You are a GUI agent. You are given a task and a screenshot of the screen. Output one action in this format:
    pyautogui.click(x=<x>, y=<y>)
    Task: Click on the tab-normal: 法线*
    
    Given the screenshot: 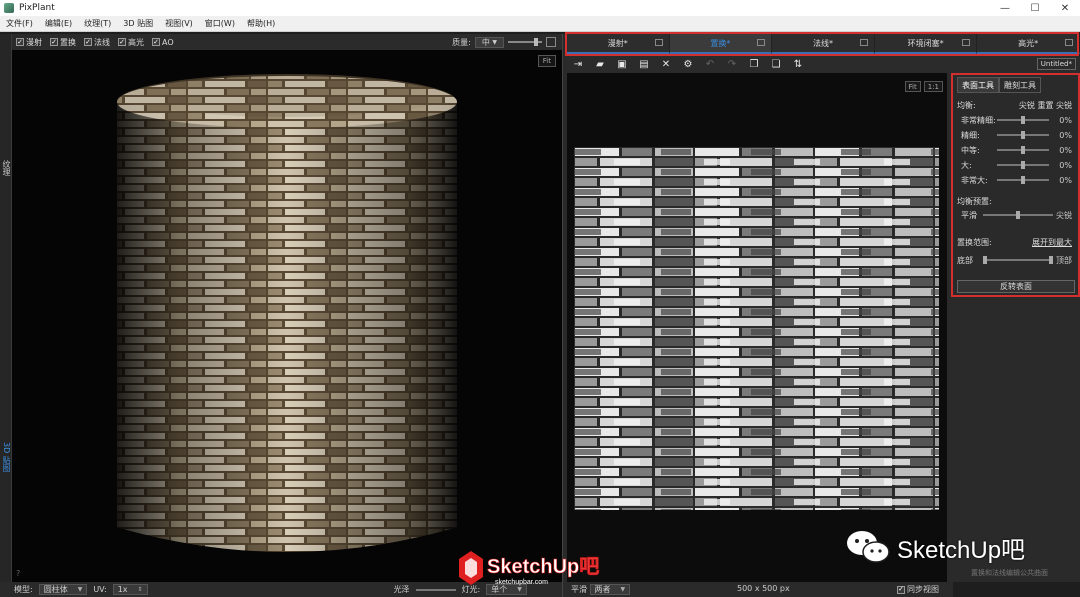 What is the action you would take?
    pyautogui.click(x=823, y=44)
    